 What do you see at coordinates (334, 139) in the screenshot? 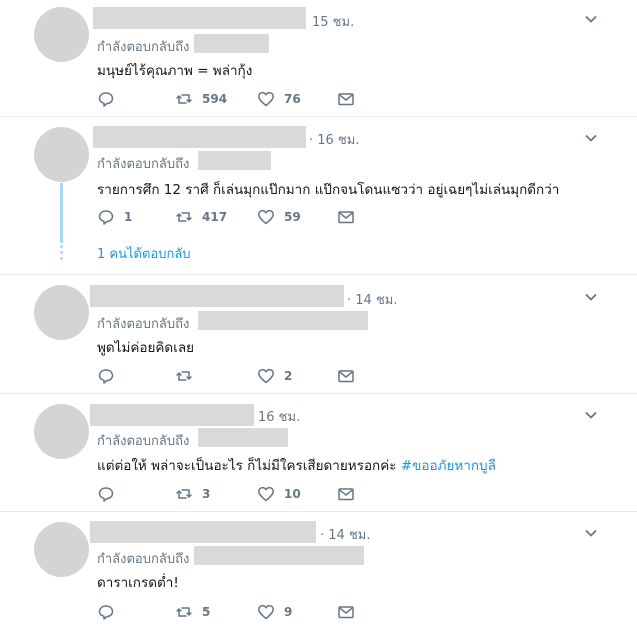
I see `tweet-timestamp: · 16 ชม.` at bounding box center [334, 139].